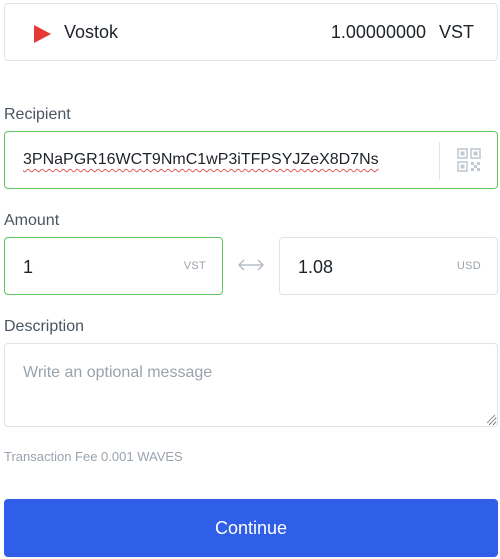  I want to click on amount-unit: VST, so click(194, 266).